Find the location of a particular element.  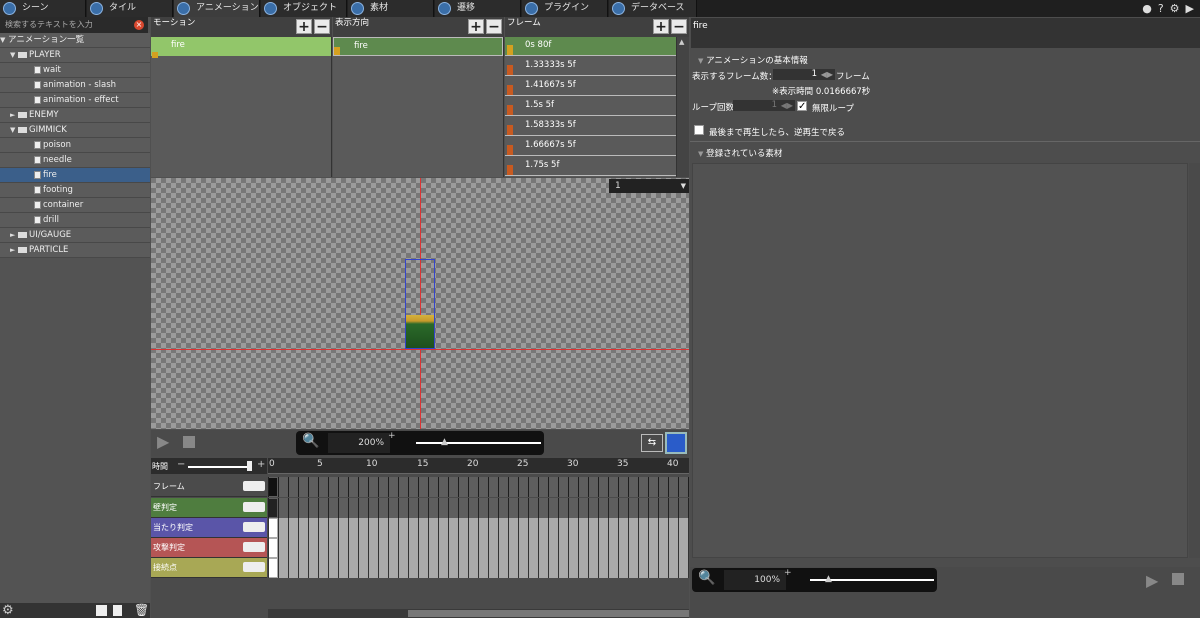

layer-label-attack: 攻撃判定 is located at coordinates (209, 548).